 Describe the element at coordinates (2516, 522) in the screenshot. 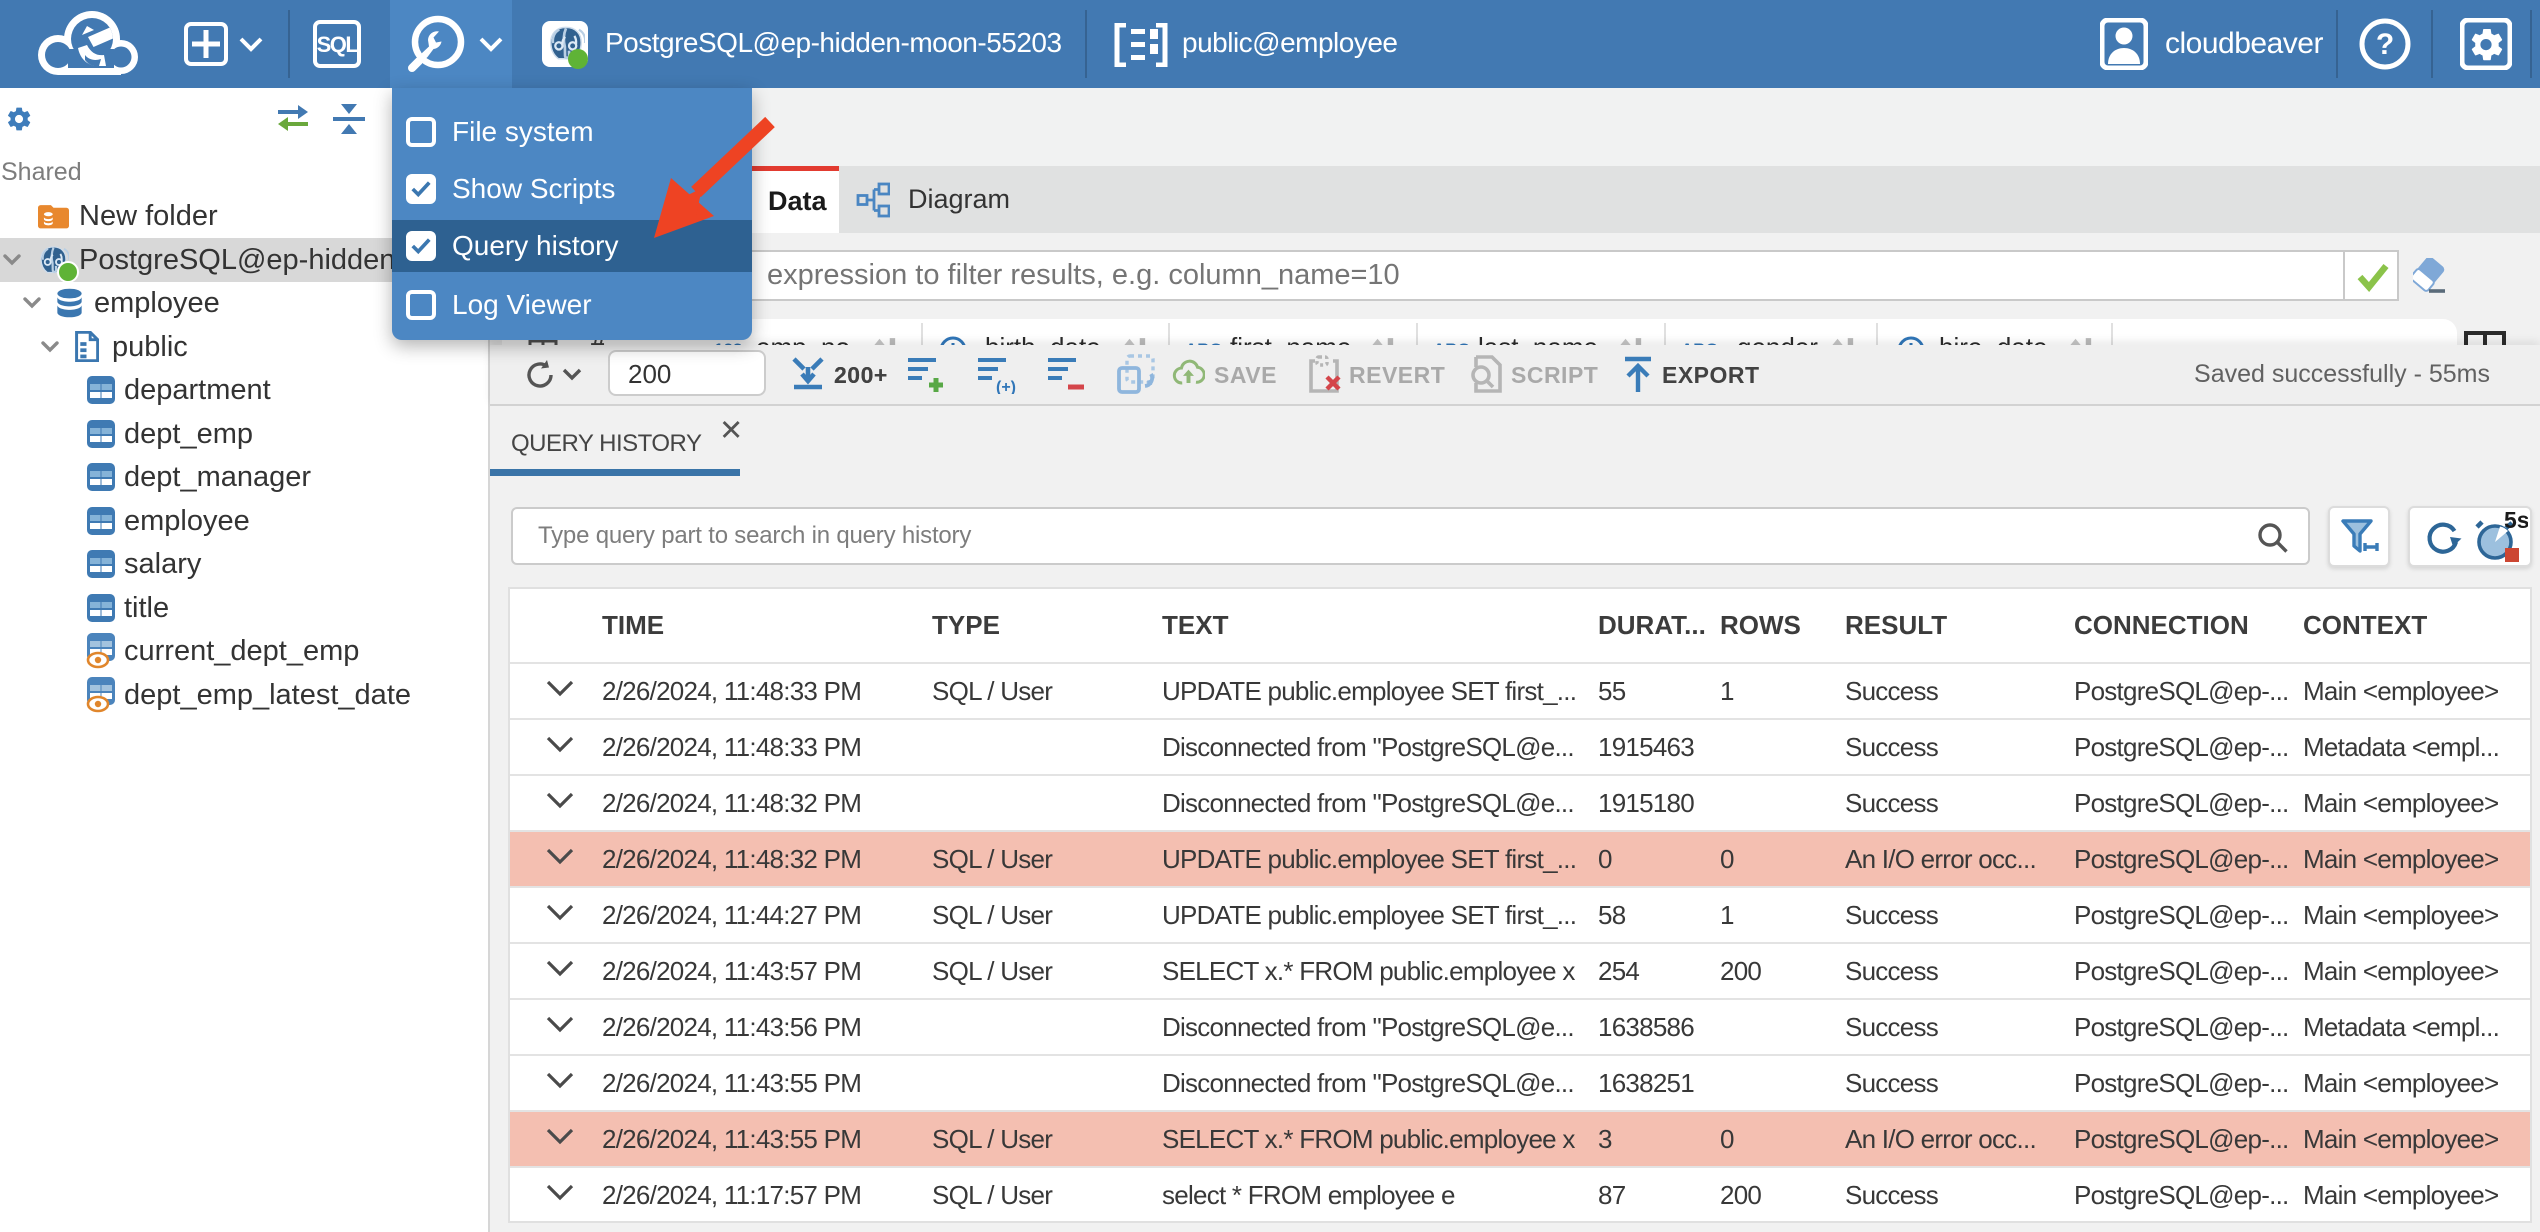

I see `svg-text: 5s` at that location.